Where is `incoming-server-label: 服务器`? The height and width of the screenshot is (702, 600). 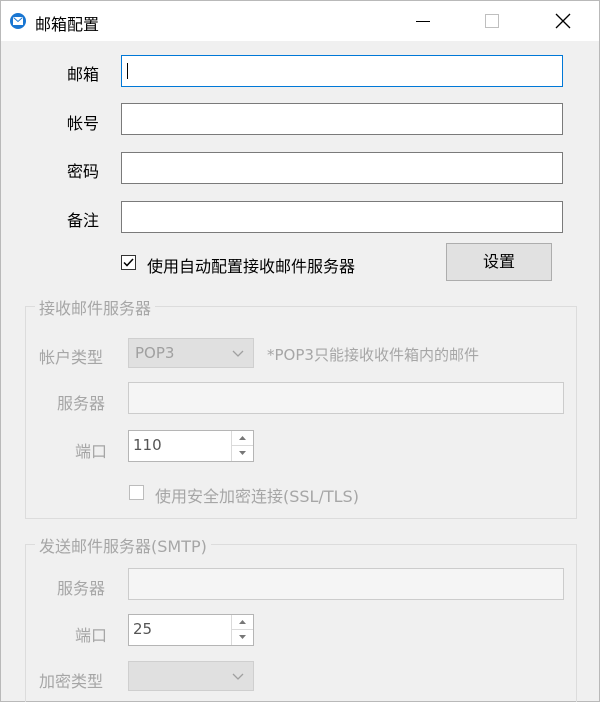 incoming-server-label: 服务器 is located at coordinates (81, 403).